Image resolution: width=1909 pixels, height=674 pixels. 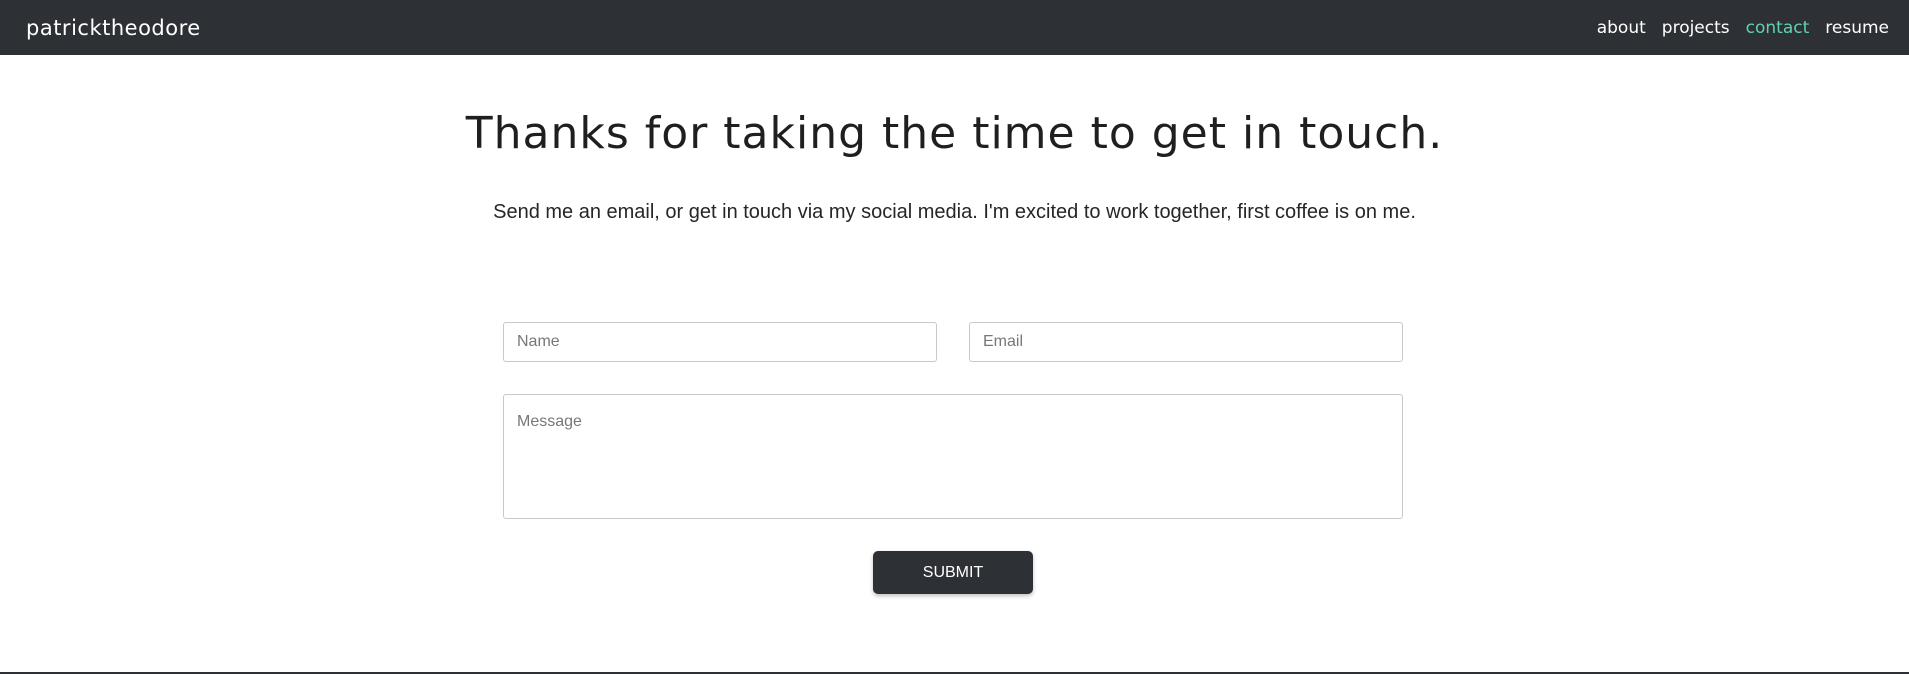 What do you see at coordinates (953, 572) in the screenshot?
I see `submit-button: SUBMIT` at bounding box center [953, 572].